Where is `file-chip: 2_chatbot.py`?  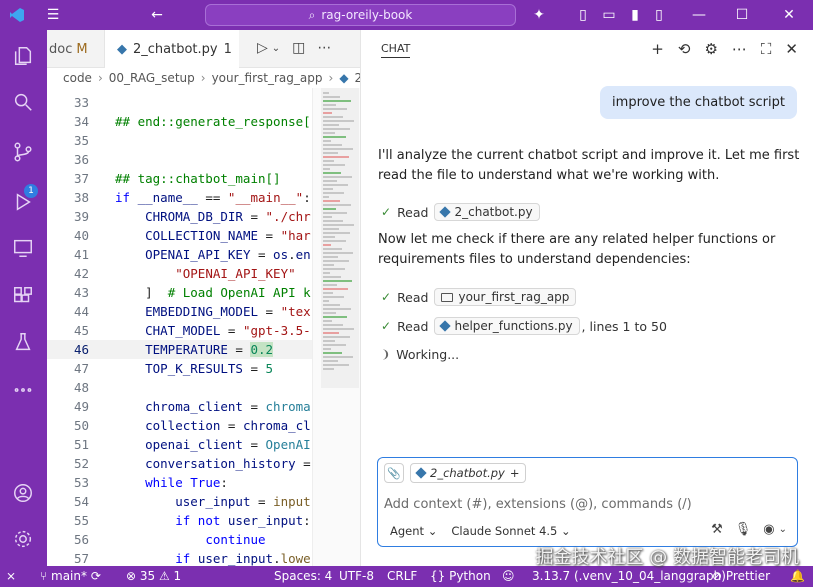 file-chip: 2_chatbot.py is located at coordinates (487, 212).